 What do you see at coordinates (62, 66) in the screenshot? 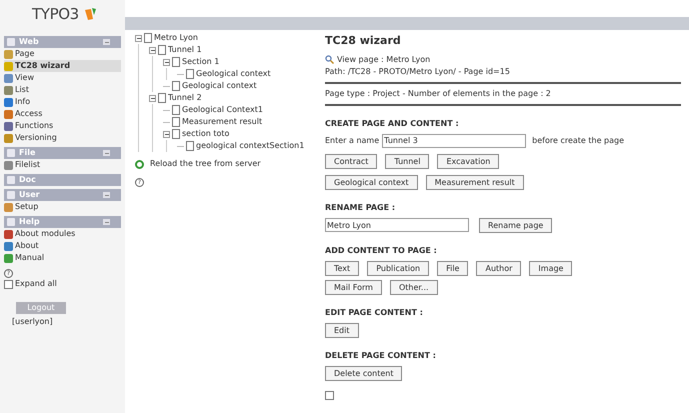
I see `module-item: TC28 wizard` at bounding box center [62, 66].